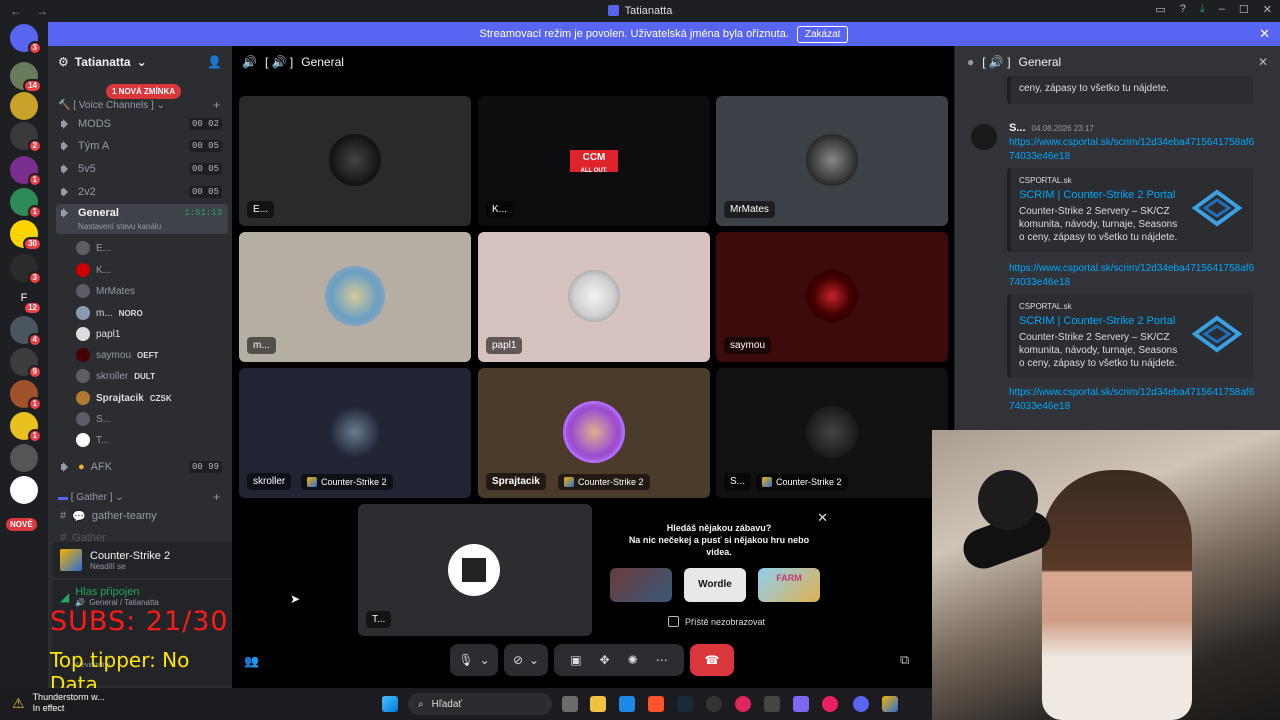 This screenshot has height=720, width=1280. I want to click on pop-out-icon: ⧉, so click(904, 660).